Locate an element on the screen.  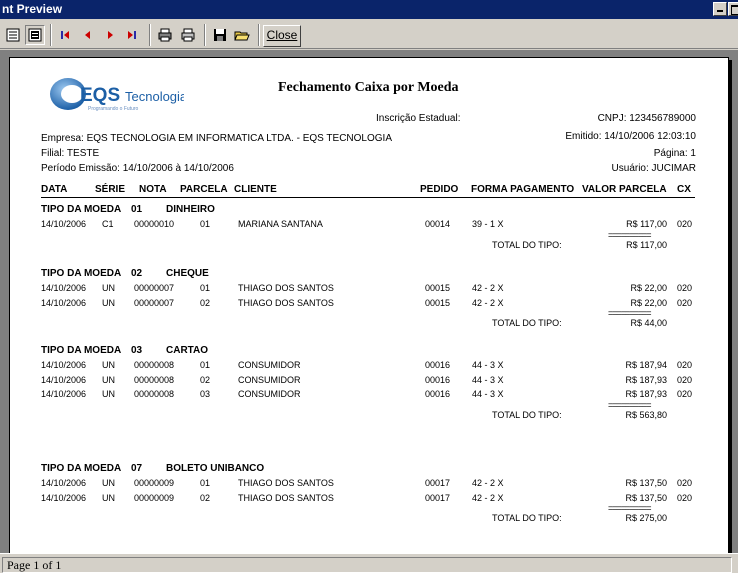
col-header-cliente: CLIENTE is located at coordinates (255, 189).